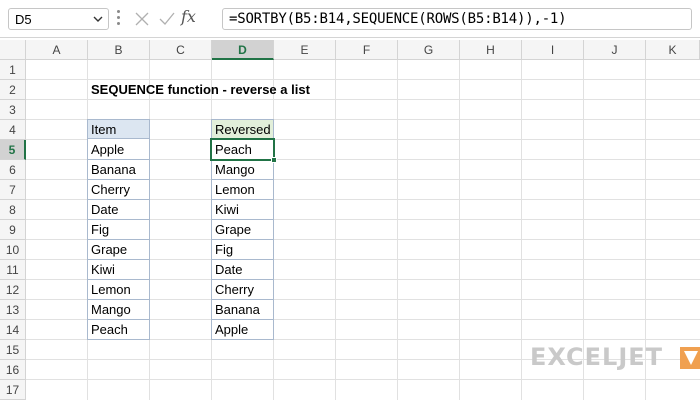 This screenshot has width=700, height=400. Describe the element at coordinates (98, 230) in the screenshot. I see `item-cell: Fig` at that location.